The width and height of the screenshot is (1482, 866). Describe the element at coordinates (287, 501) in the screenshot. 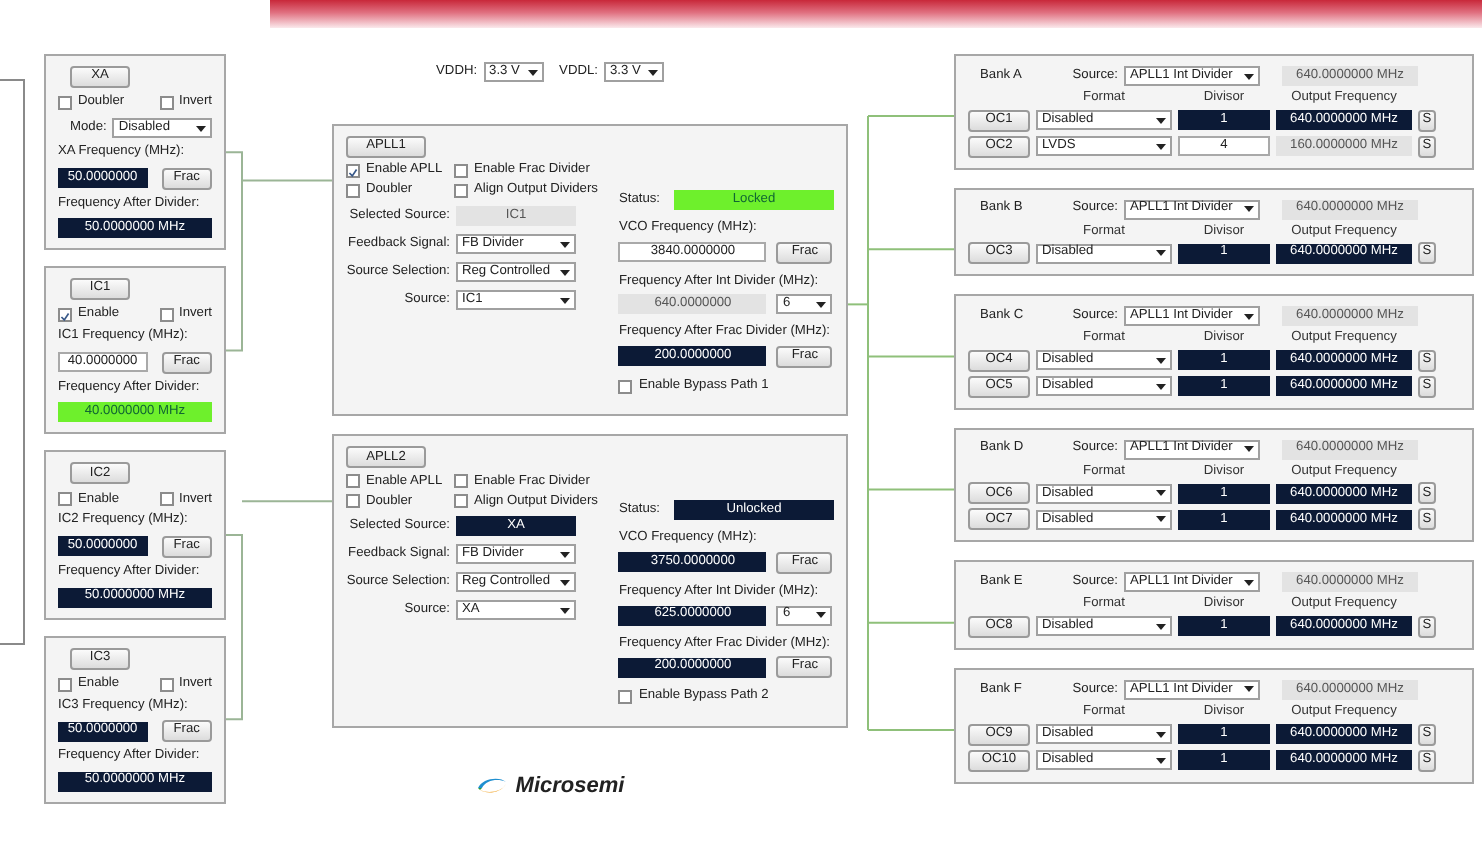

I see `connector-line` at that location.